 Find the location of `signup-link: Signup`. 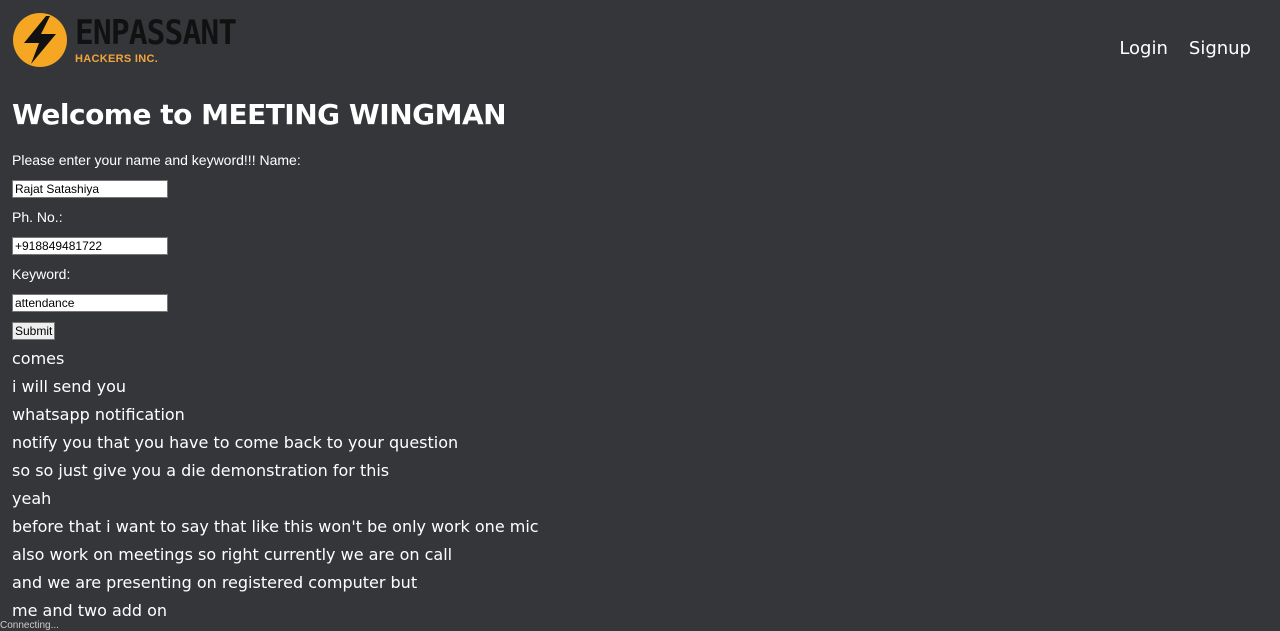

signup-link: Signup is located at coordinates (1220, 48).